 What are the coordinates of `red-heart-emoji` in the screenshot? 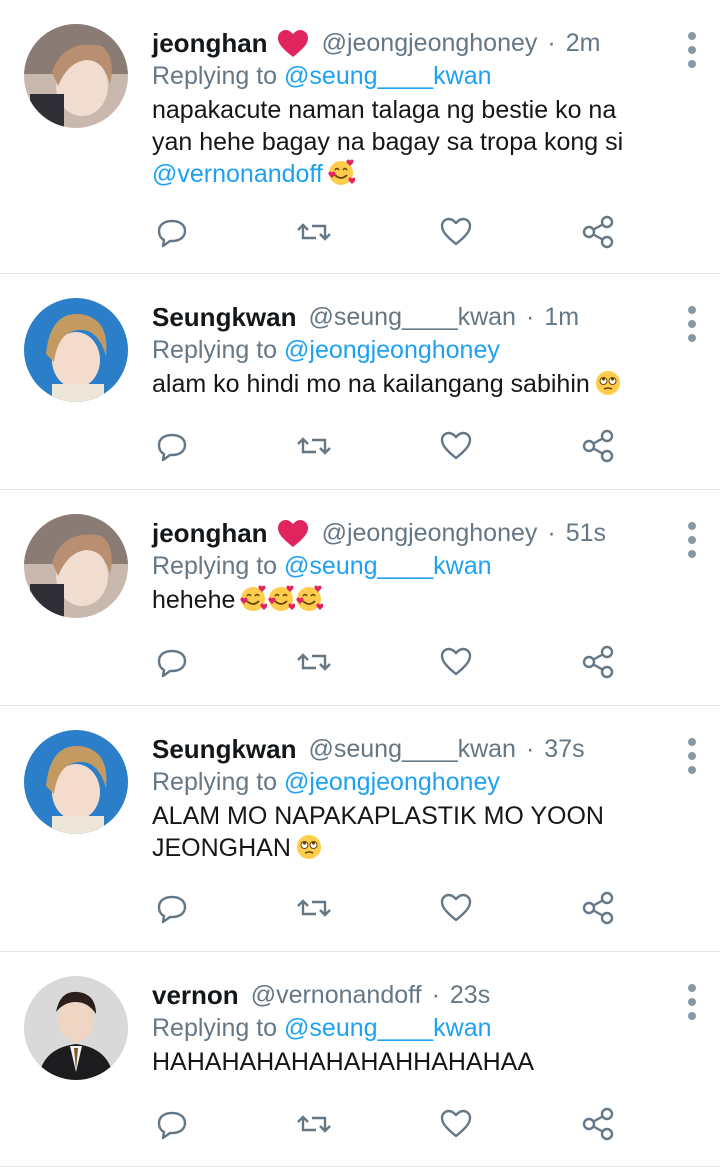 It's located at (292, 44).